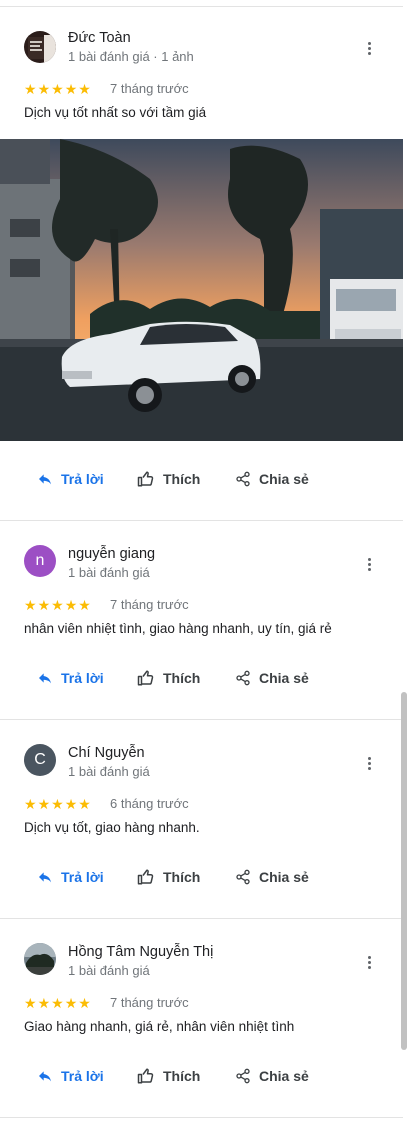  I want to click on review-time: 6 tháng trước, so click(149, 803).